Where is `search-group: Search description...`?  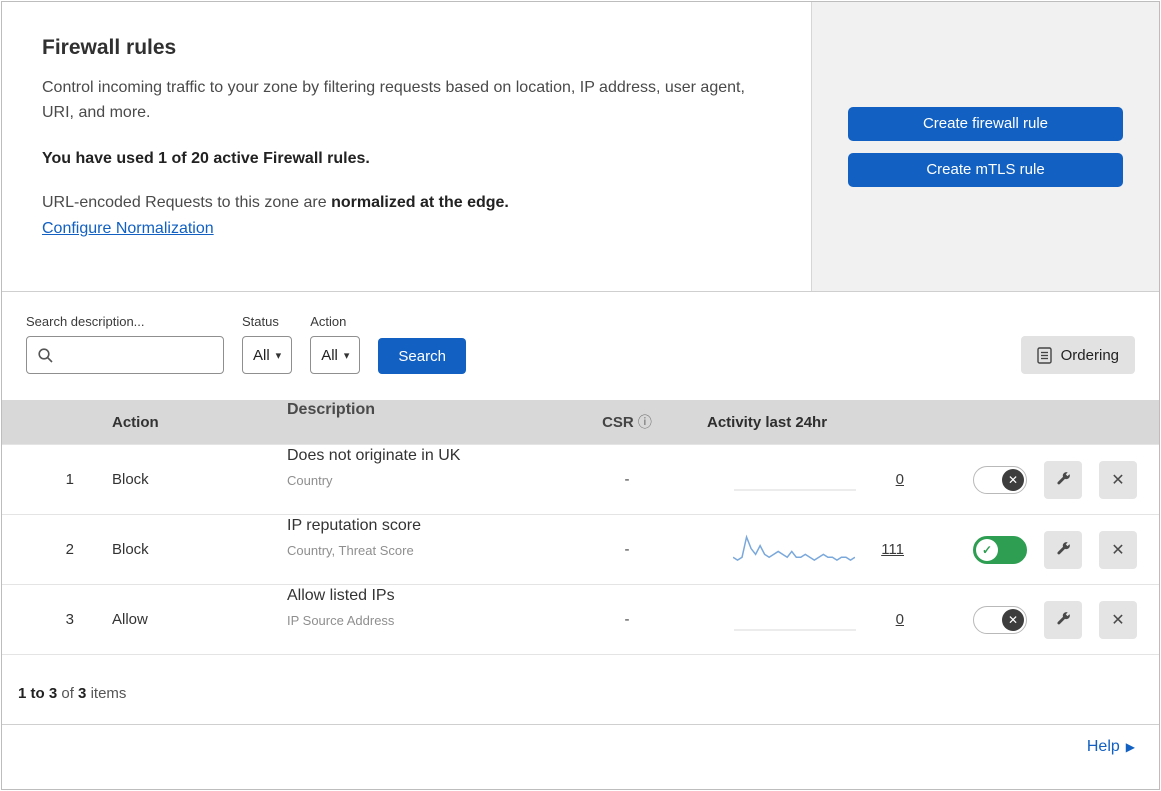
search-group: Search description... is located at coordinates (125, 344).